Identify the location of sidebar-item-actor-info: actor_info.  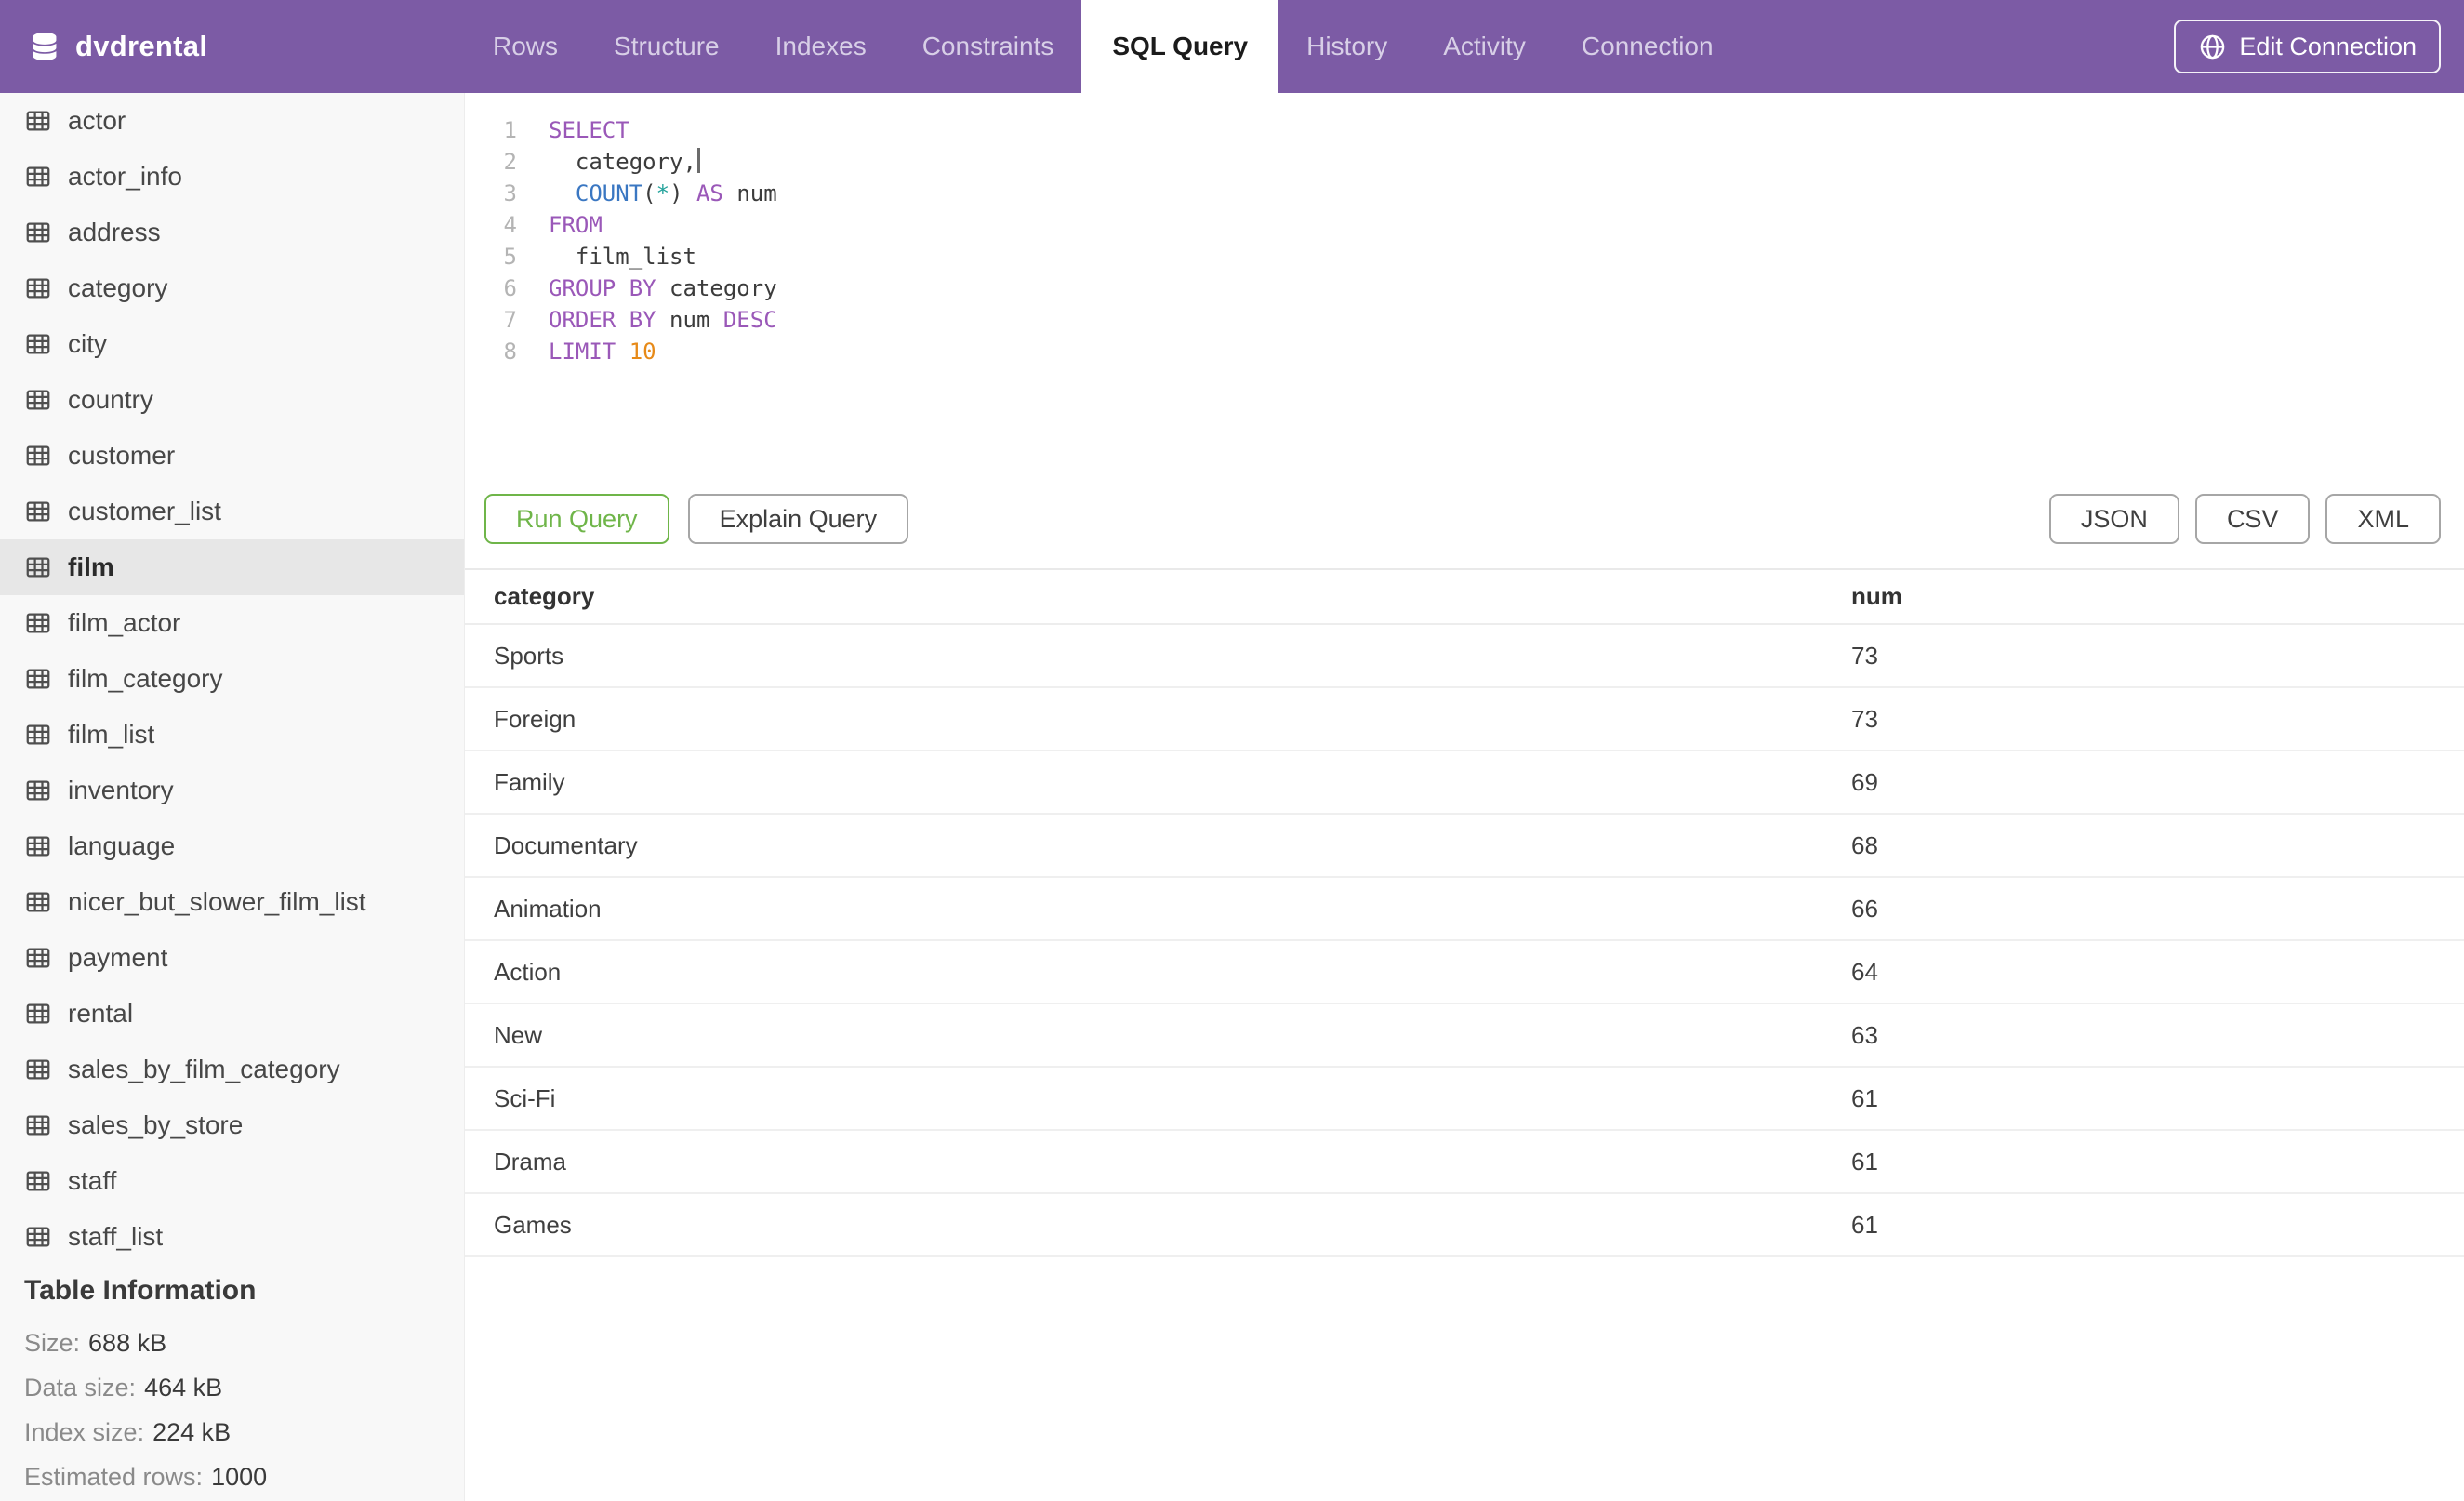
(232, 177).